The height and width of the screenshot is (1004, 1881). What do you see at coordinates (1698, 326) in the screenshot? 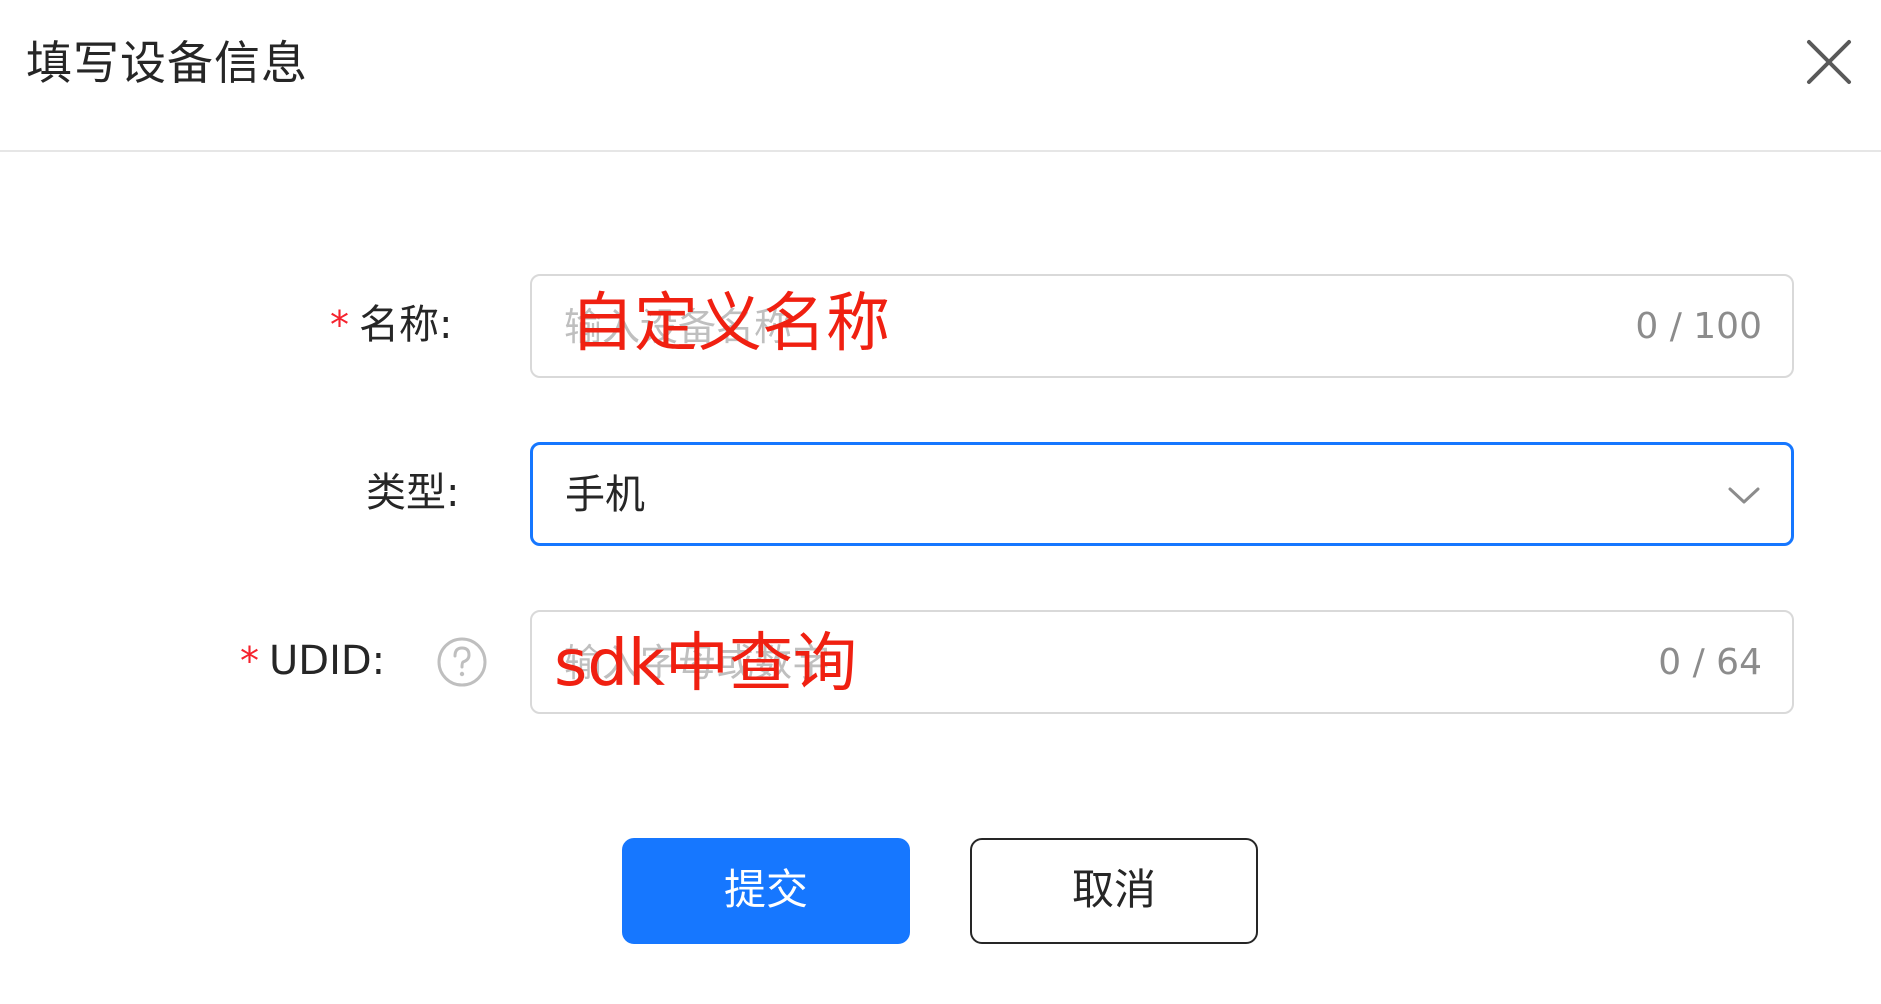
I see `name-char-counter: 0 / 100` at bounding box center [1698, 326].